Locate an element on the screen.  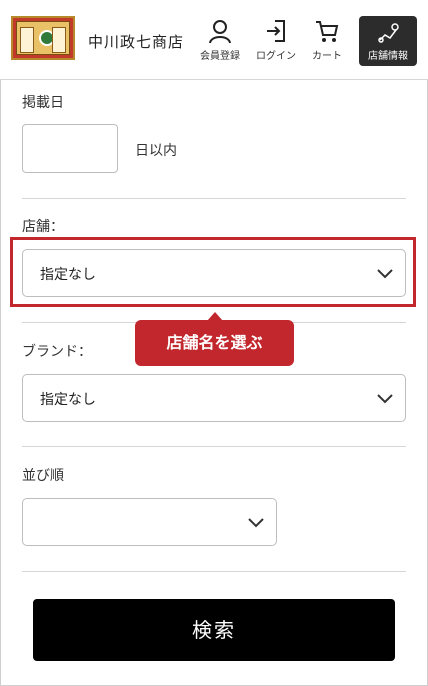
brand-name: 中川政七商店 is located at coordinates (136, 41).